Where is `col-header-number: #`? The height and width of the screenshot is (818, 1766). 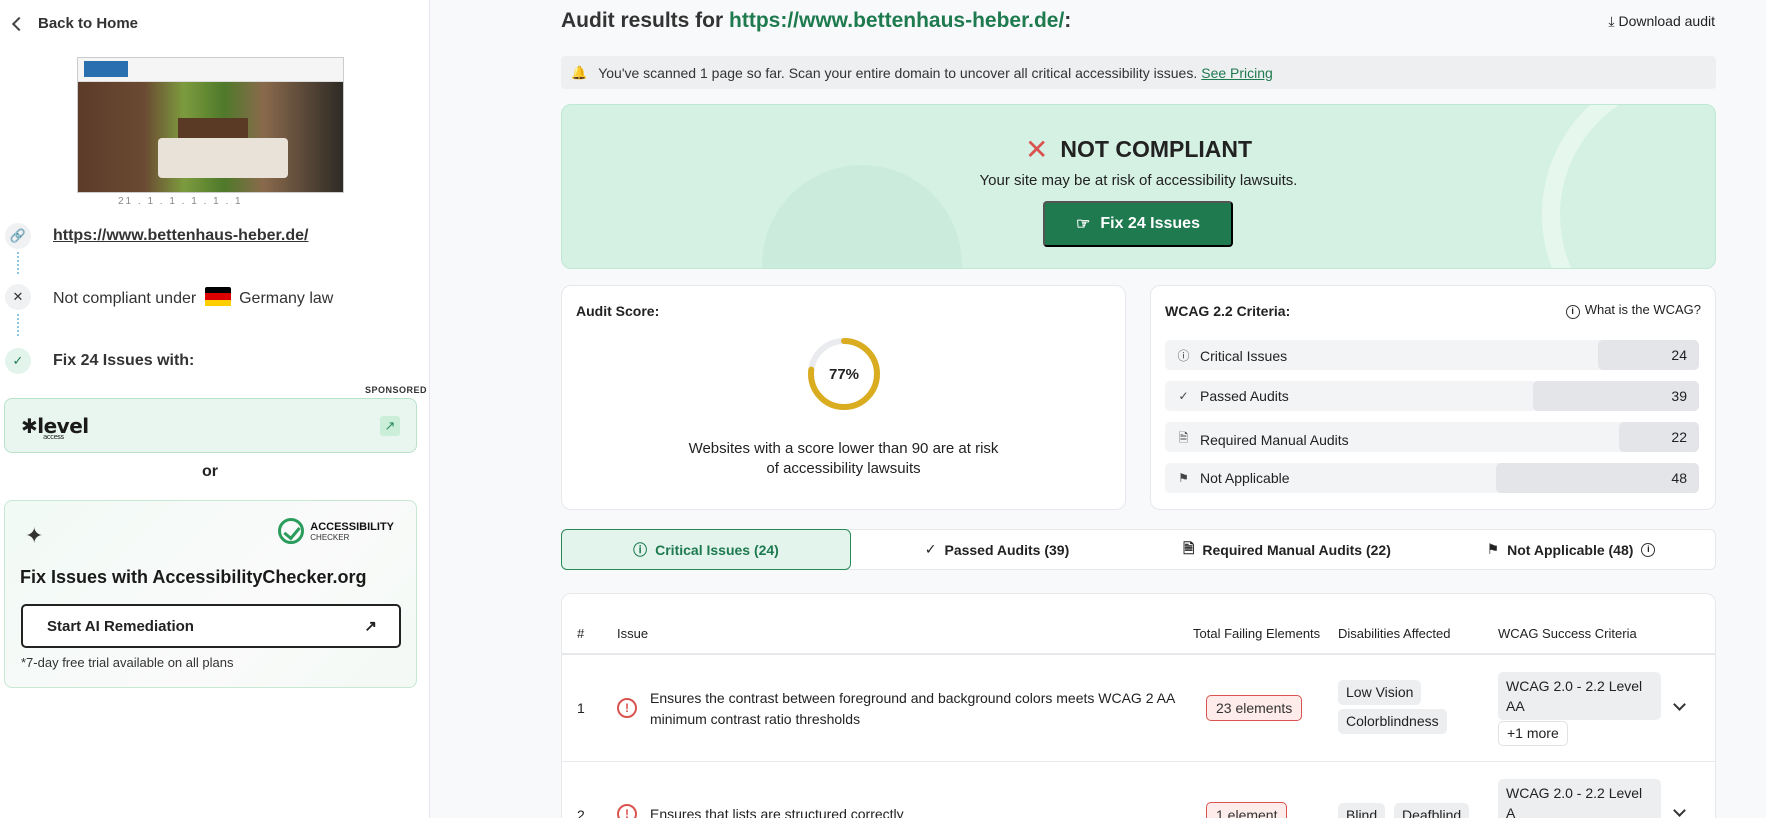 col-header-number: # is located at coordinates (581, 633).